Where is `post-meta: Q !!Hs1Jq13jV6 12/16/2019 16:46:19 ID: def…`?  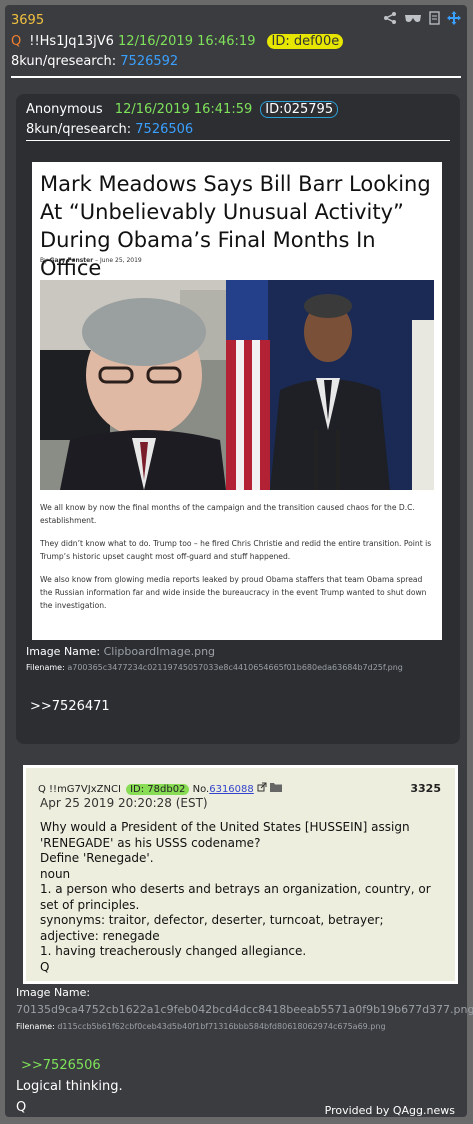
post-meta: Q !!Hs1Jq13jV6 12/16/2019 16:46:19 ID: def… is located at coordinates (177, 41).